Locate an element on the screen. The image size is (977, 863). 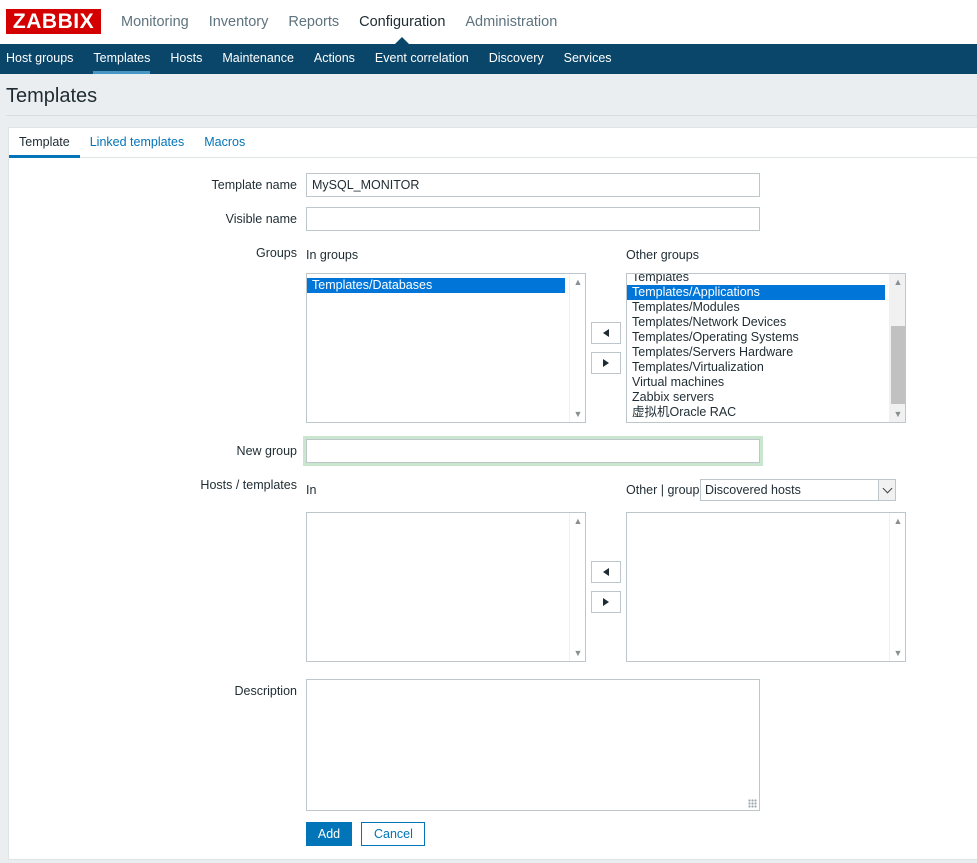
other-group-option: Templates/Applications is located at coordinates (756, 292).